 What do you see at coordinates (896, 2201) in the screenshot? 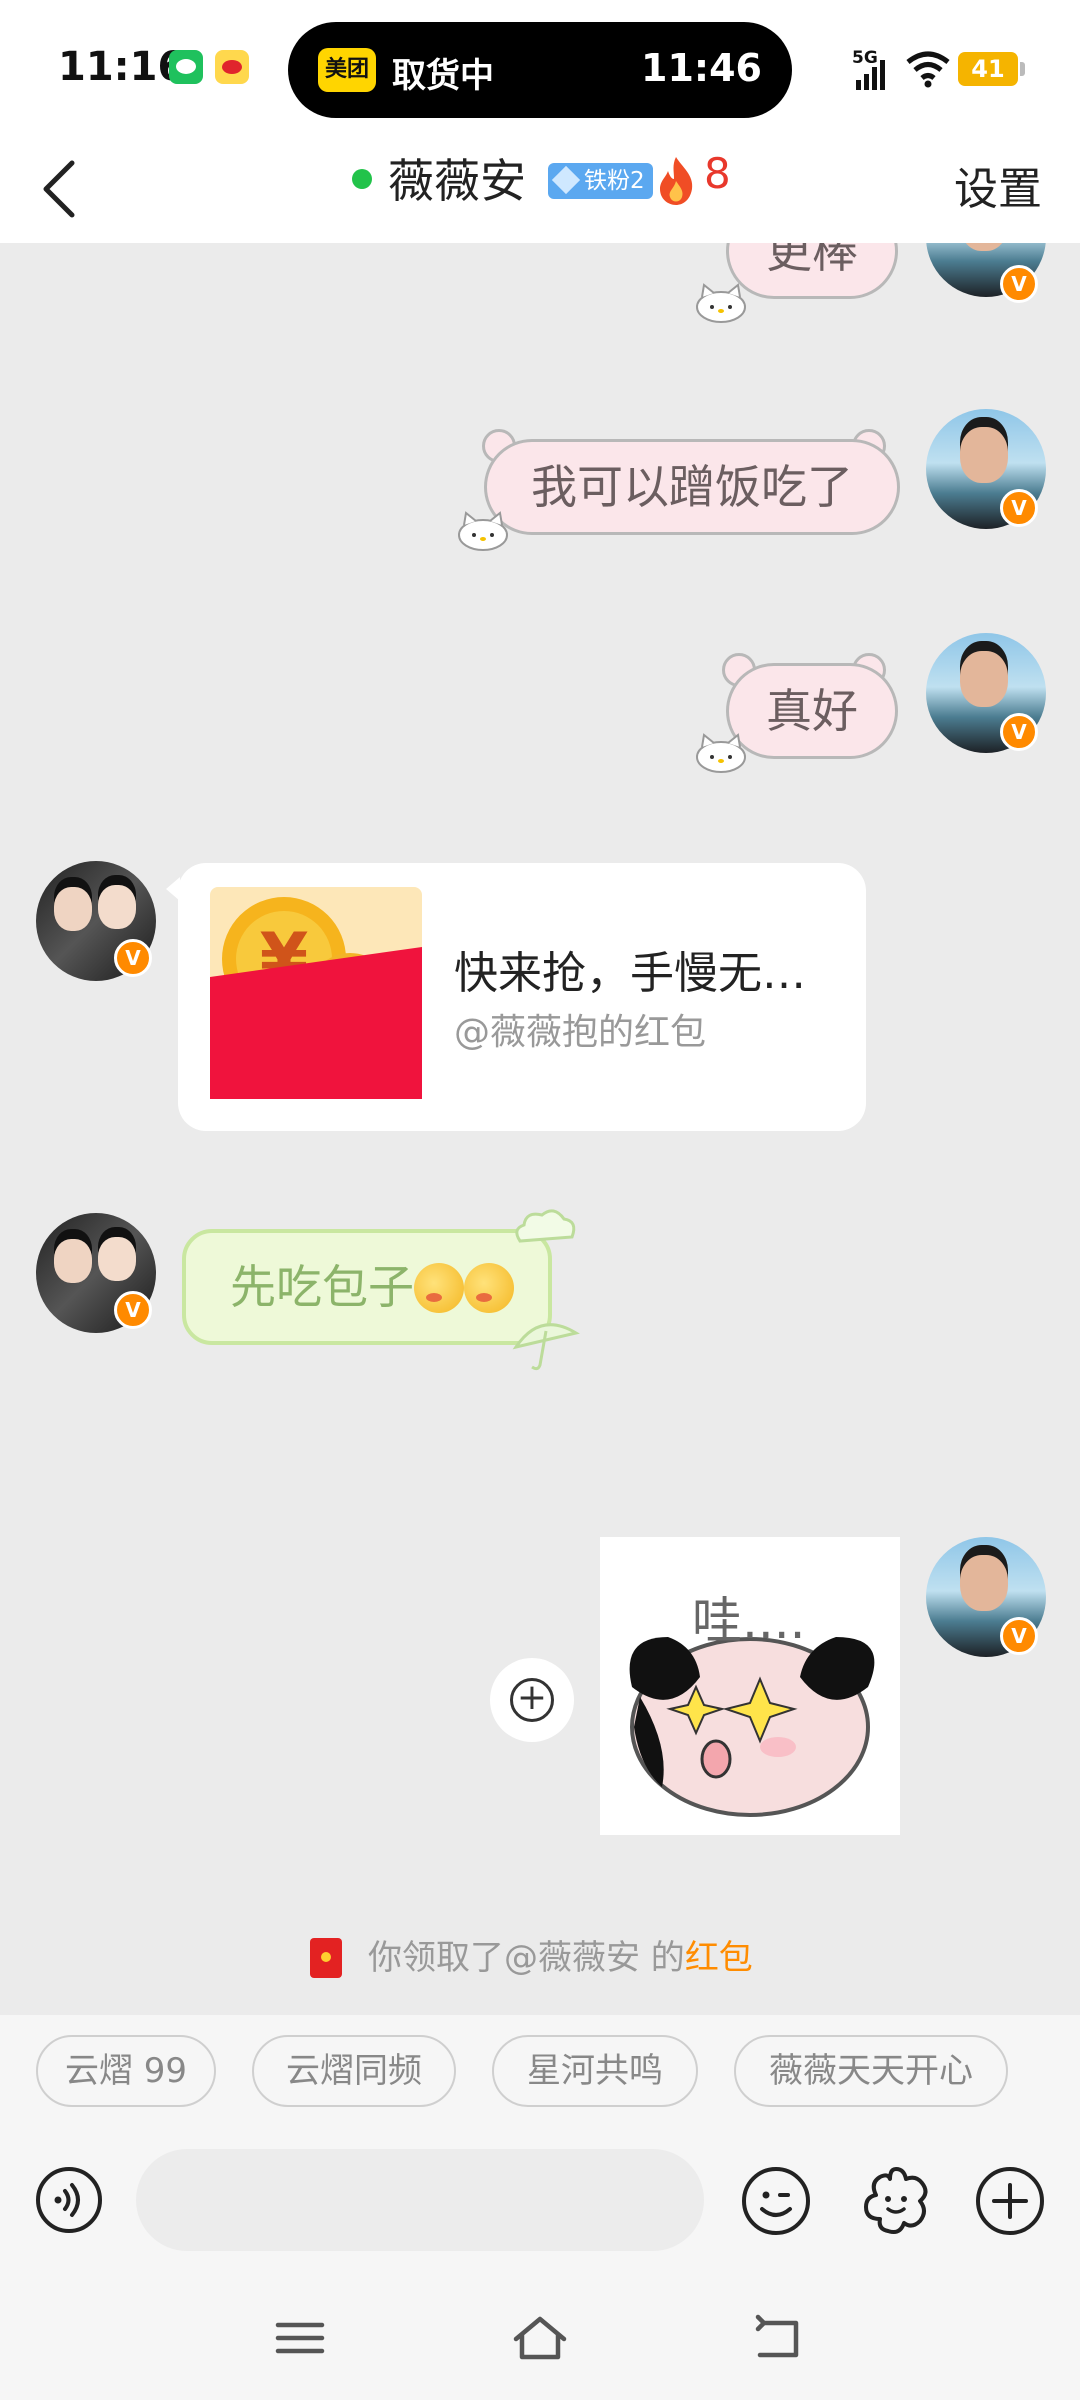
I see `sticker-icon` at bounding box center [896, 2201].